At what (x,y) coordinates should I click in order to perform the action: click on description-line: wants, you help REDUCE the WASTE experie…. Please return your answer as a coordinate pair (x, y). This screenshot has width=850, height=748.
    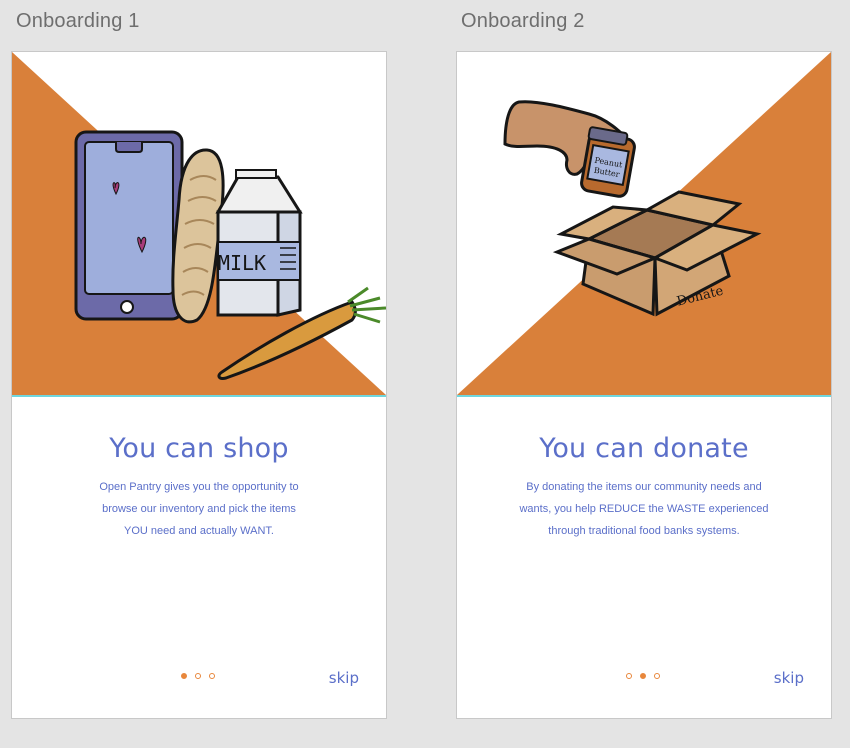
    Looking at the image, I should click on (644, 509).